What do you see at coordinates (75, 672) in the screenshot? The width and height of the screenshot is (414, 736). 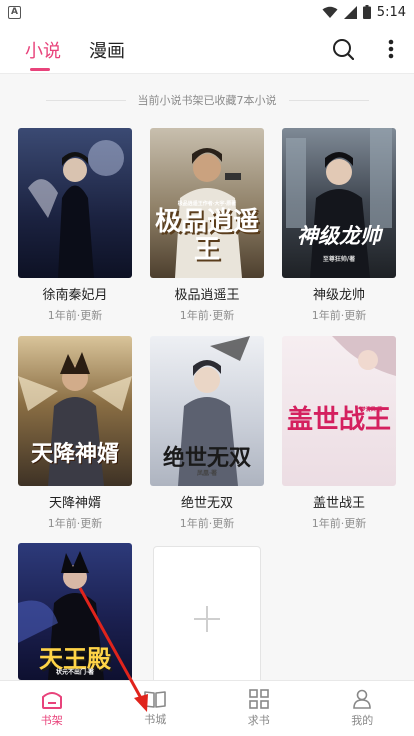 I see `cover-author-art: 状元不出门·著` at bounding box center [75, 672].